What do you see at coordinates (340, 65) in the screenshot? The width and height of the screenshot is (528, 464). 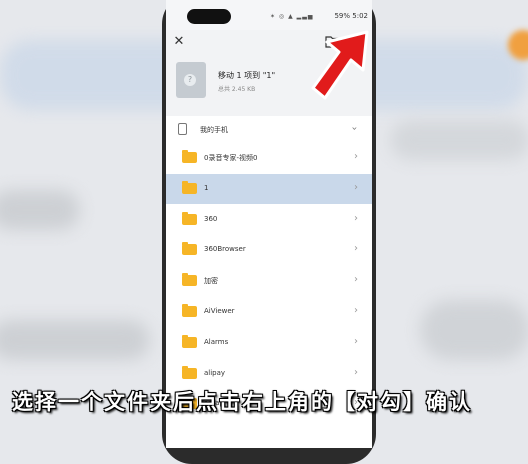 I see `red-arrow-annotation` at bounding box center [340, 65].